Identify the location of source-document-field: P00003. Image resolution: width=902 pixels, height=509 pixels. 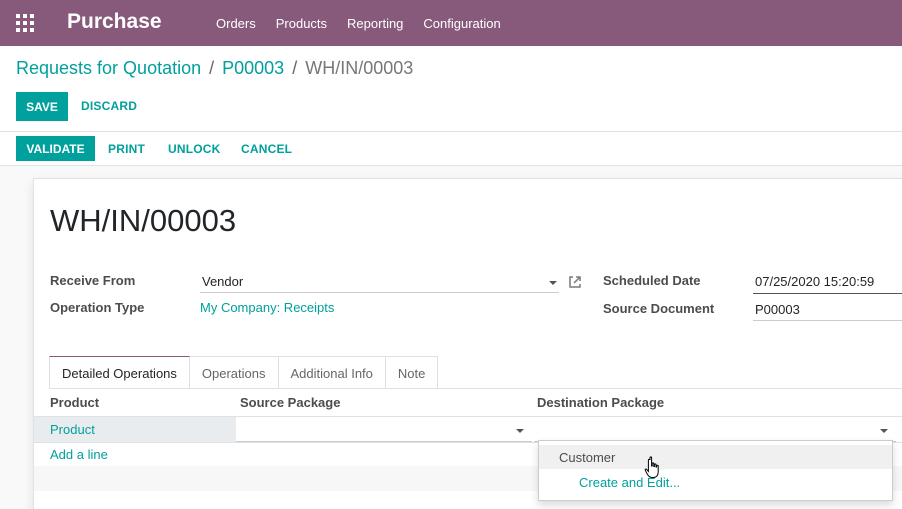
(777, 309).